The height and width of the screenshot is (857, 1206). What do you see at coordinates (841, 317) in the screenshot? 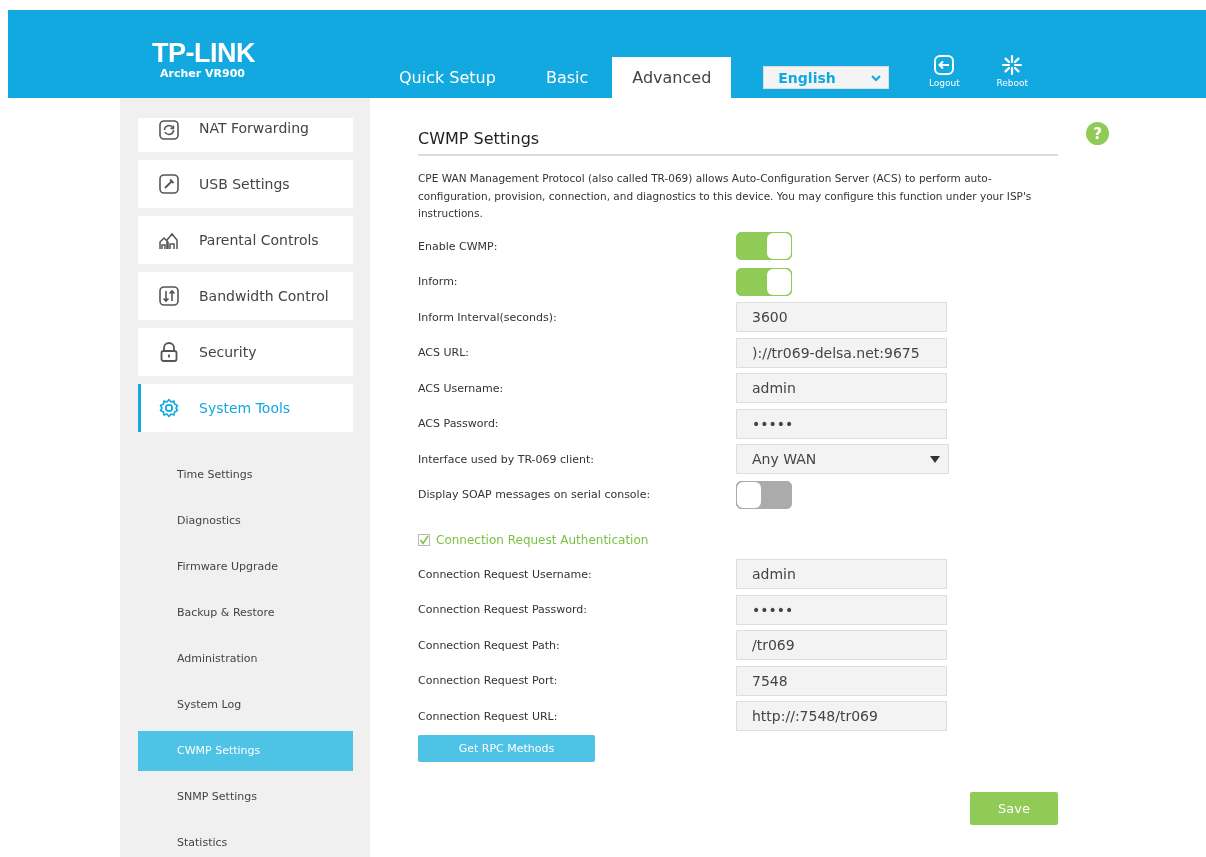
I see `input-field: 3600` at bounding box center [841, 317].